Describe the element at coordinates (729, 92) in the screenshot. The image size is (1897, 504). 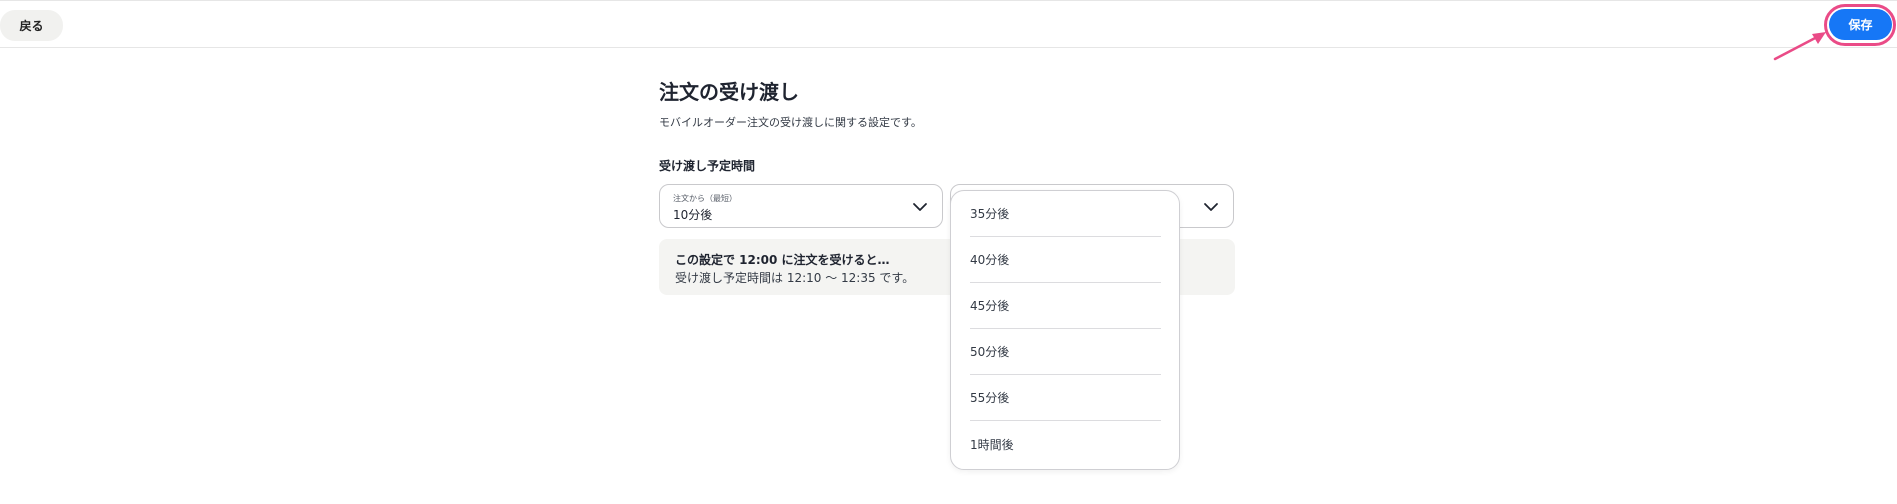
I see `page-title: 注文の受け渡し` at that location.